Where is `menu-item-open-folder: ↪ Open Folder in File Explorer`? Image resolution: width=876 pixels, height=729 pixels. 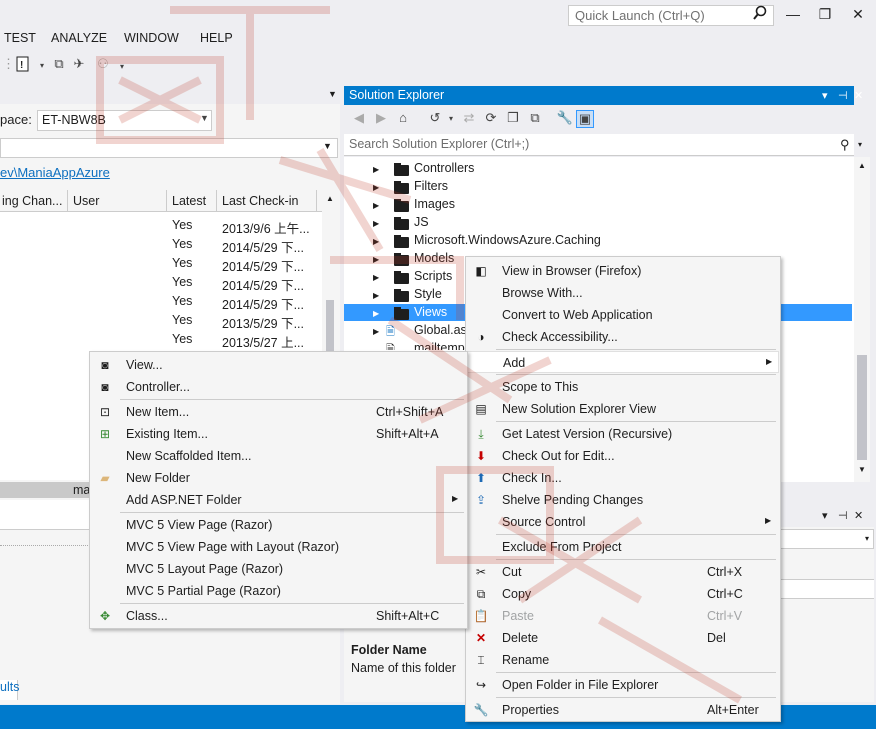 menu-item-open-folder: ↪ Open Folder in File Explorer is located at coordinates (623, 685).